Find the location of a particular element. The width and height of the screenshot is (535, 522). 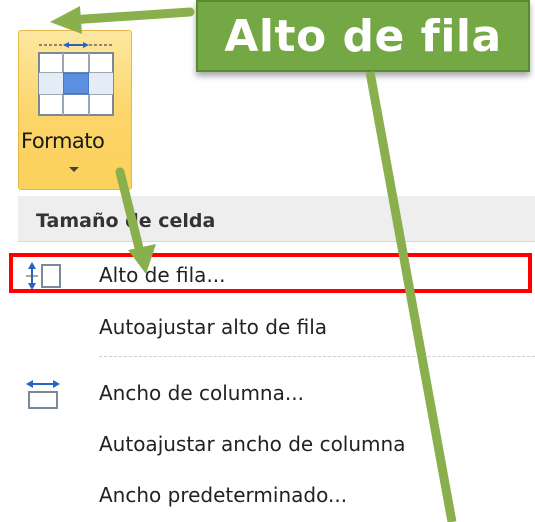

banner-title: Alto de fila is located at coordinates (363, 36).